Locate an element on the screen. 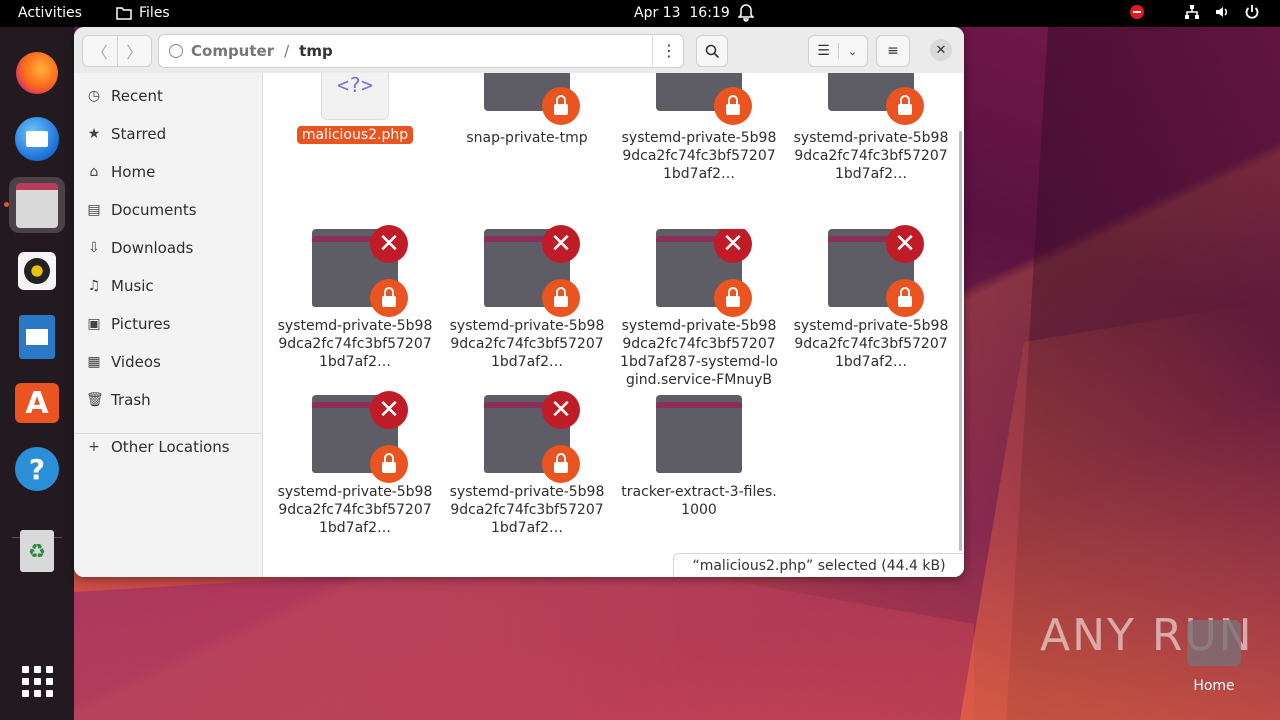 The image size is (1280, 720). back-button: 〈 is located at coordinates (100, 51).